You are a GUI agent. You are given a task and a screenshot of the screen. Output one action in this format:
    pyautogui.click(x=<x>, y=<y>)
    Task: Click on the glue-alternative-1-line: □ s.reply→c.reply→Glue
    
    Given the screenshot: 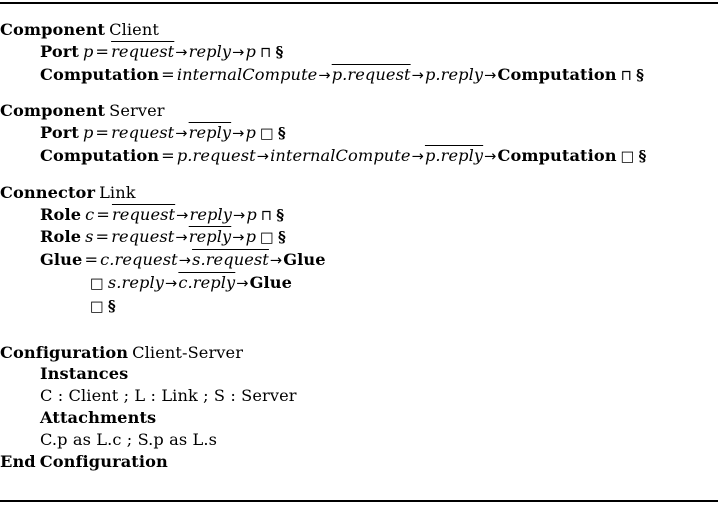 What is the action you would take?
    pyautogui.click(x=359, y=283)
    